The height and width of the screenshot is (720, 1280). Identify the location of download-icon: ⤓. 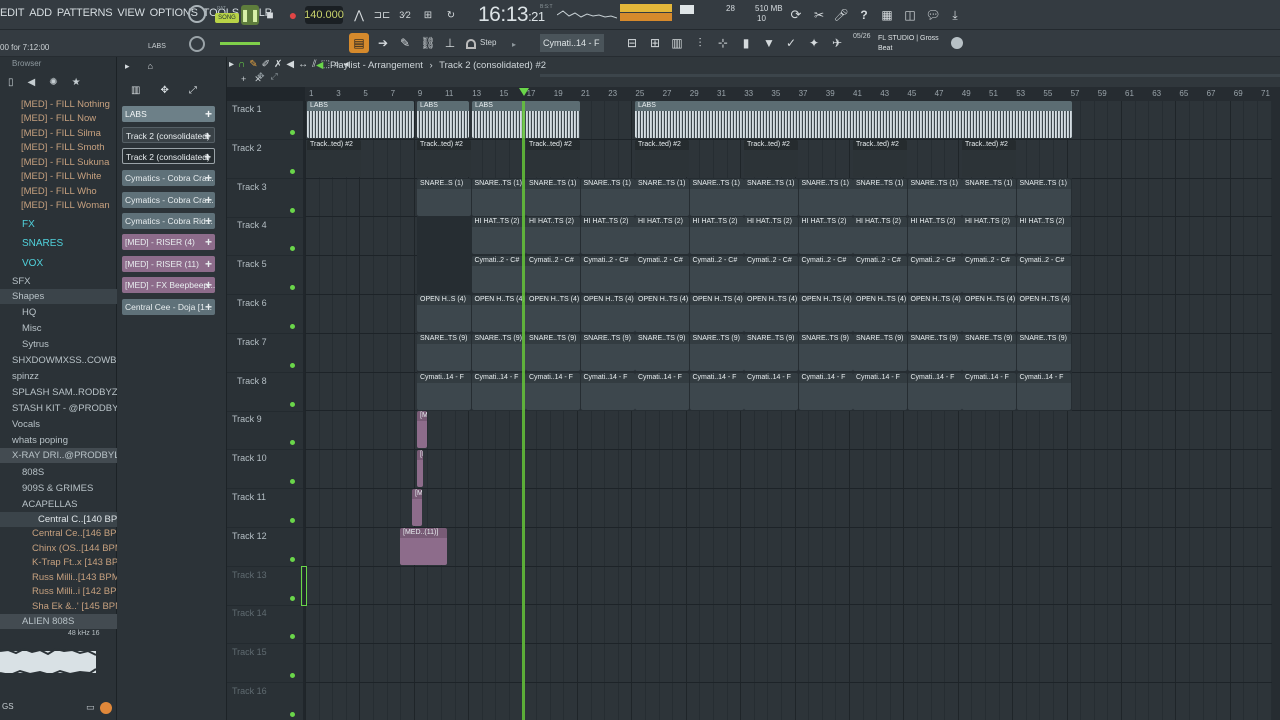
(955, 15).